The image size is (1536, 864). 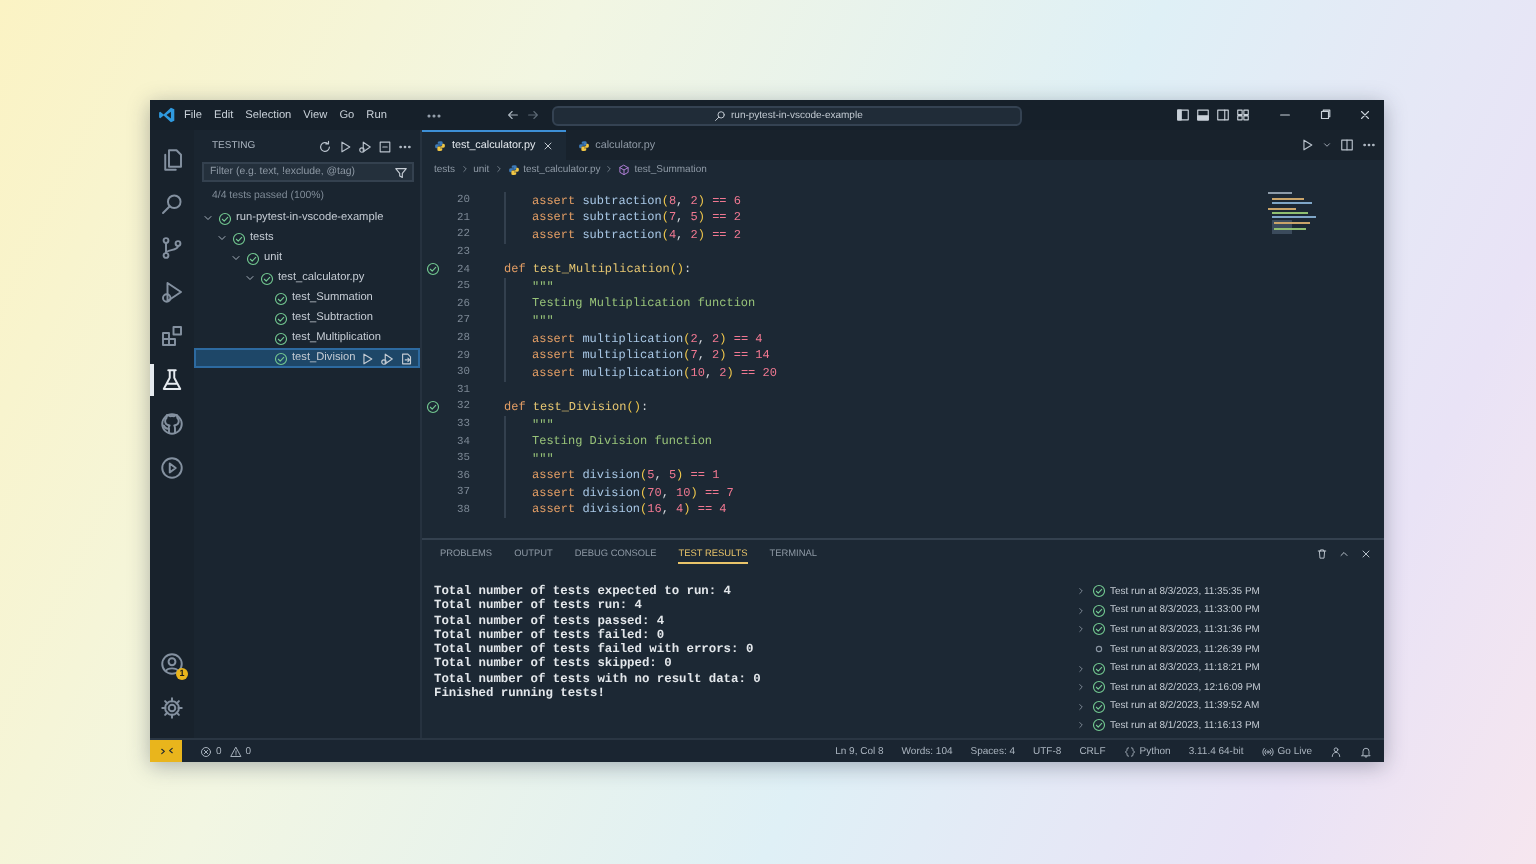 What do you see at coordinates (1129, 751) in the screenshot?
I see `braces-icon` at bounding box center [1129, 751].